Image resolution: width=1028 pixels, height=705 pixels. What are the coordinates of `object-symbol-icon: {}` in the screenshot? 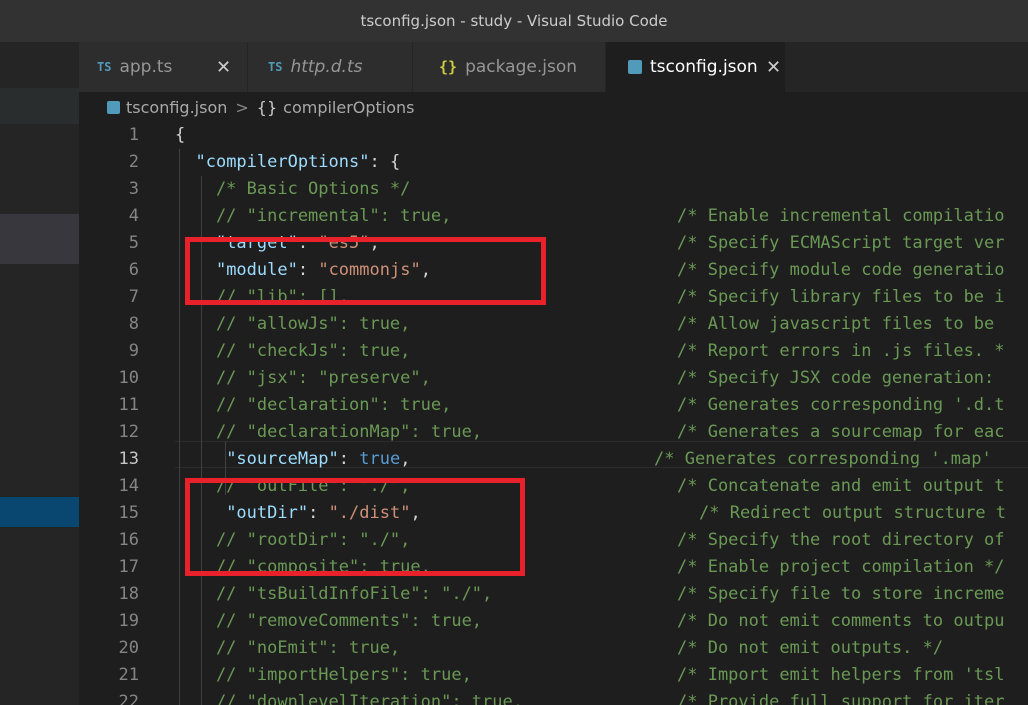 It's located at (267, 107).